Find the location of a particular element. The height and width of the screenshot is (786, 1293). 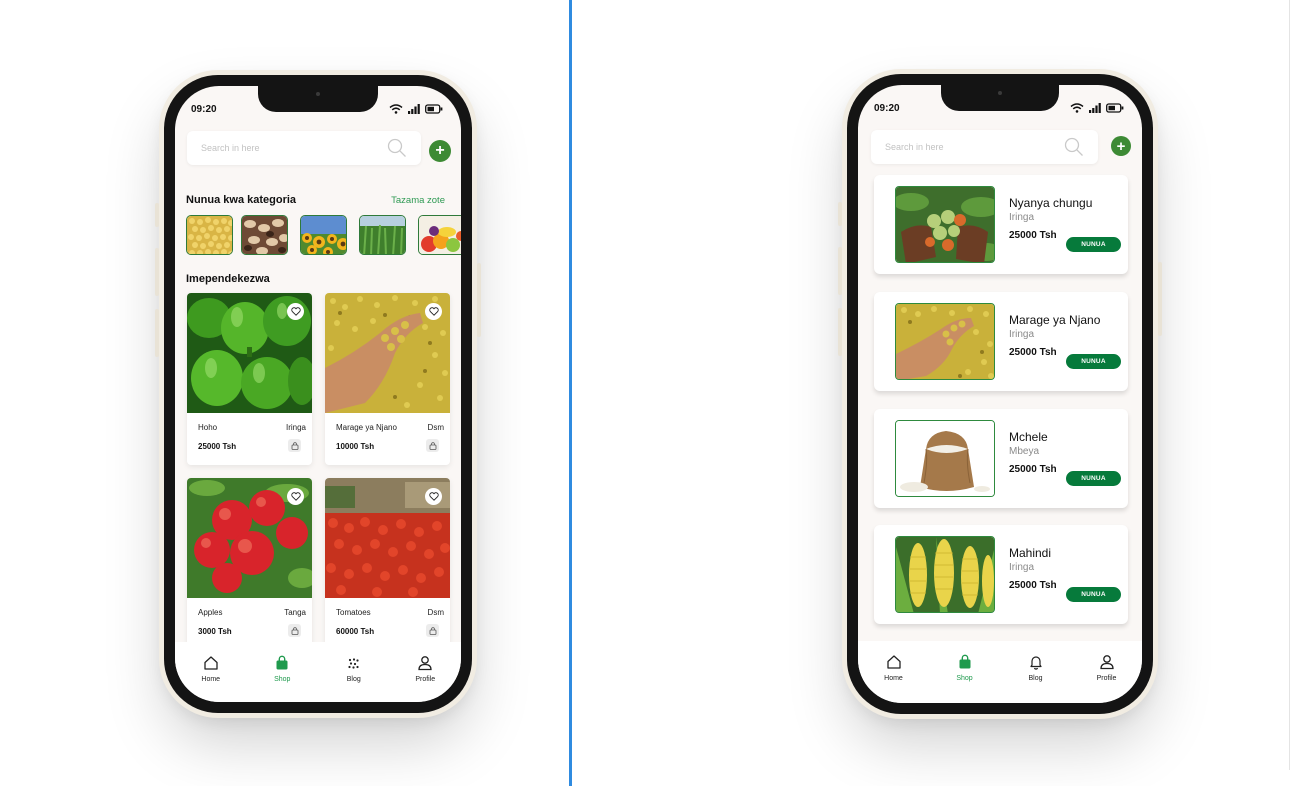

product-price: 3000 Tsh is located at coordinates (215, 631).